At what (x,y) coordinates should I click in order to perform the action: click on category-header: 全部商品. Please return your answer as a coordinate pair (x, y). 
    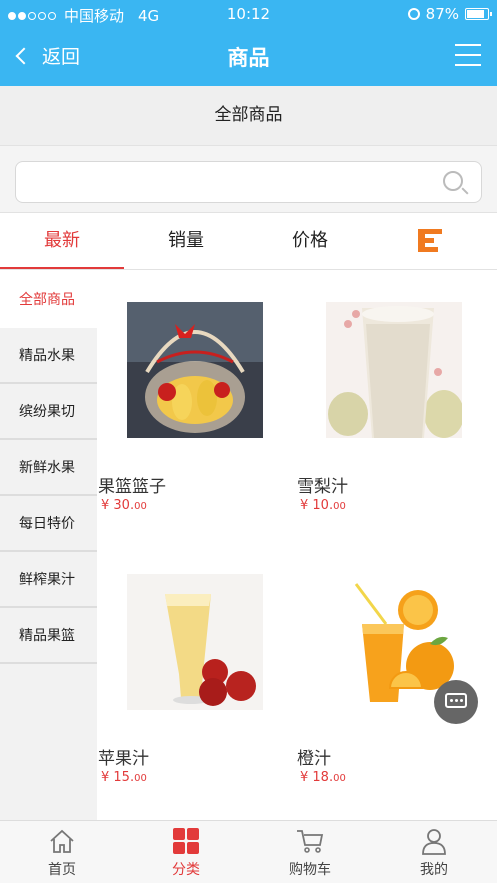
    Looking at the image, I should click on (248, 116).